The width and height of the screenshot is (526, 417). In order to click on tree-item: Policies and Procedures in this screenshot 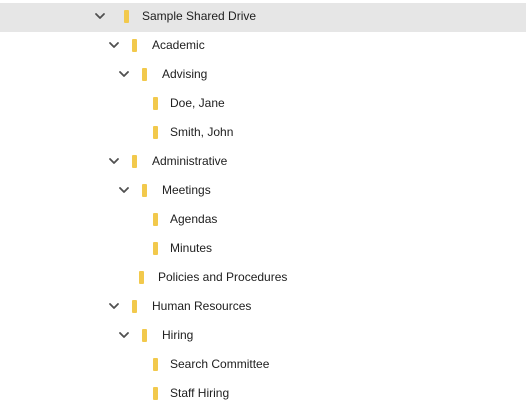, I will do `click(263, 278)`.